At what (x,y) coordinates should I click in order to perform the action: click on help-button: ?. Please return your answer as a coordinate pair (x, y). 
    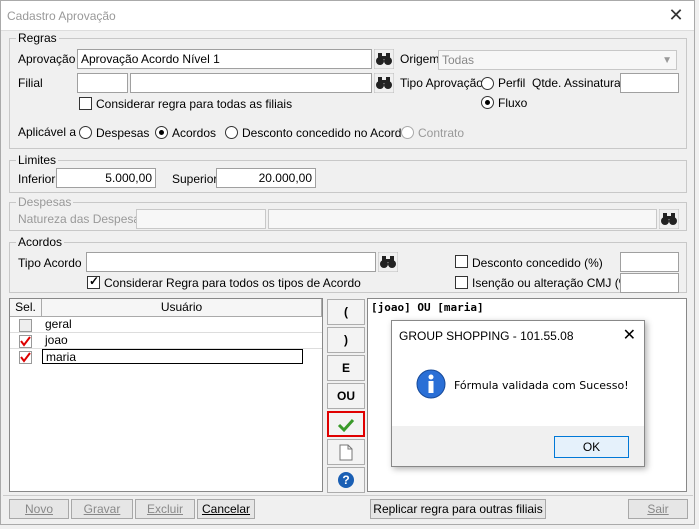
    Looking at the image, I should click on (346, 480).